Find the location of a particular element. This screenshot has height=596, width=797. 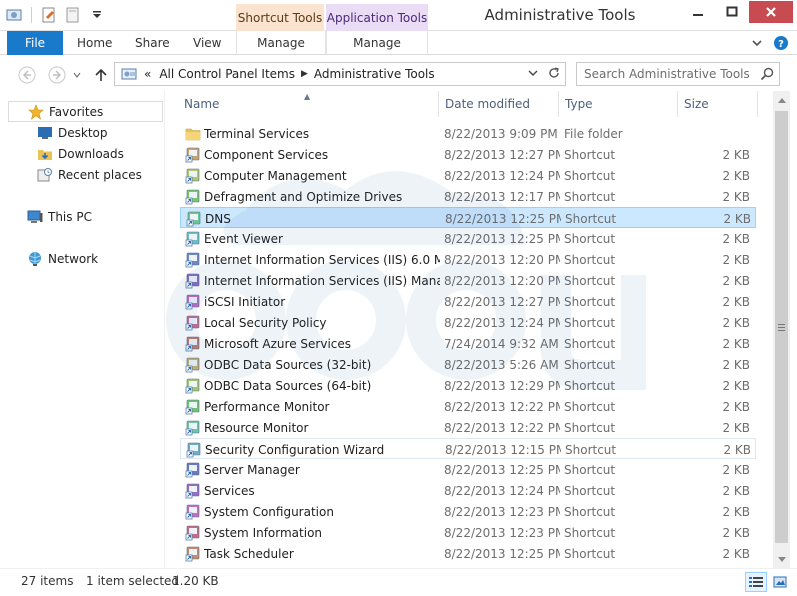

new-folder-icon is located at coordinates (73, 15).